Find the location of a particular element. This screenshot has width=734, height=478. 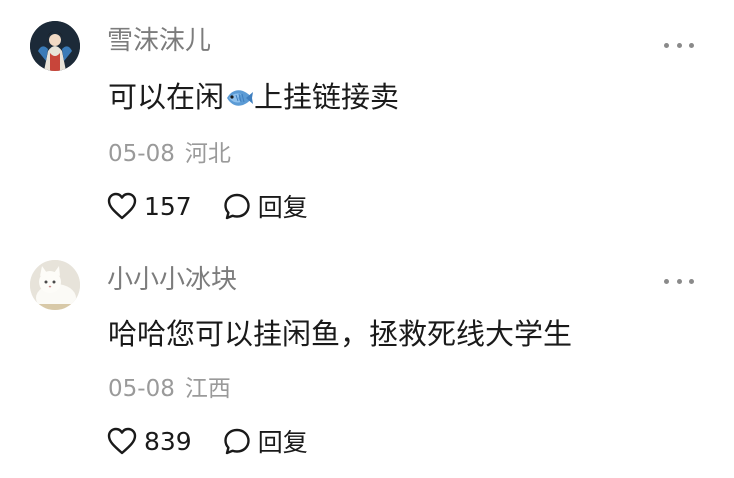

like-count: 839 is located at coordinates (168, 441).